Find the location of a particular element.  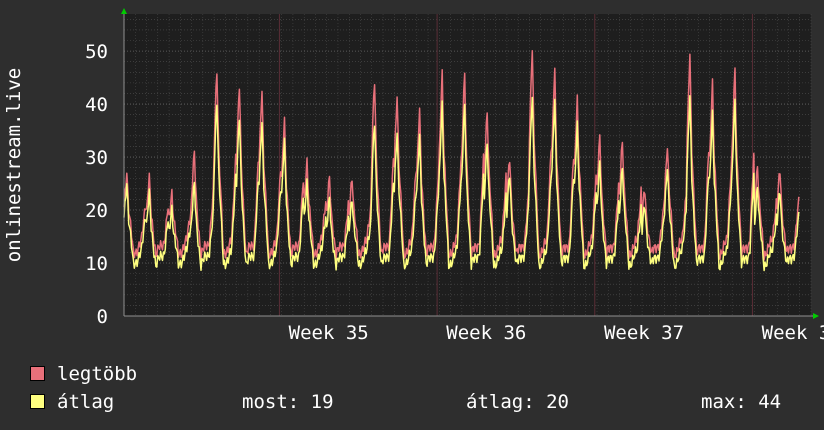

x-tick-label: Week 38 is located at coordinates (793, 333).